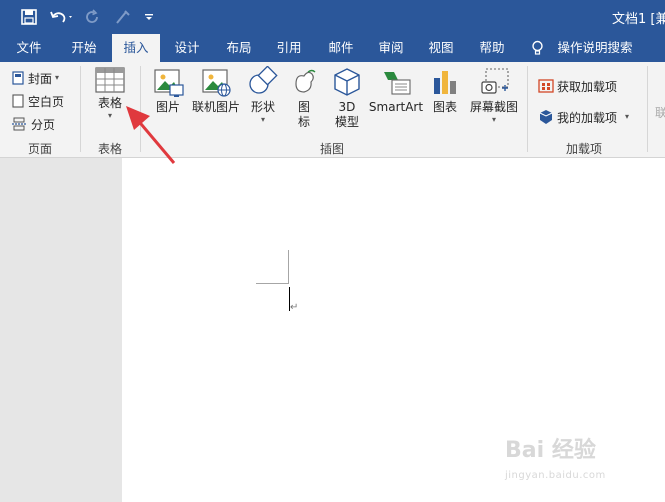  What do you see at coordinates (550, 450) in the screenshot?
I see `watermark-logo: Bai 经验` at bounding box center [550, 450].